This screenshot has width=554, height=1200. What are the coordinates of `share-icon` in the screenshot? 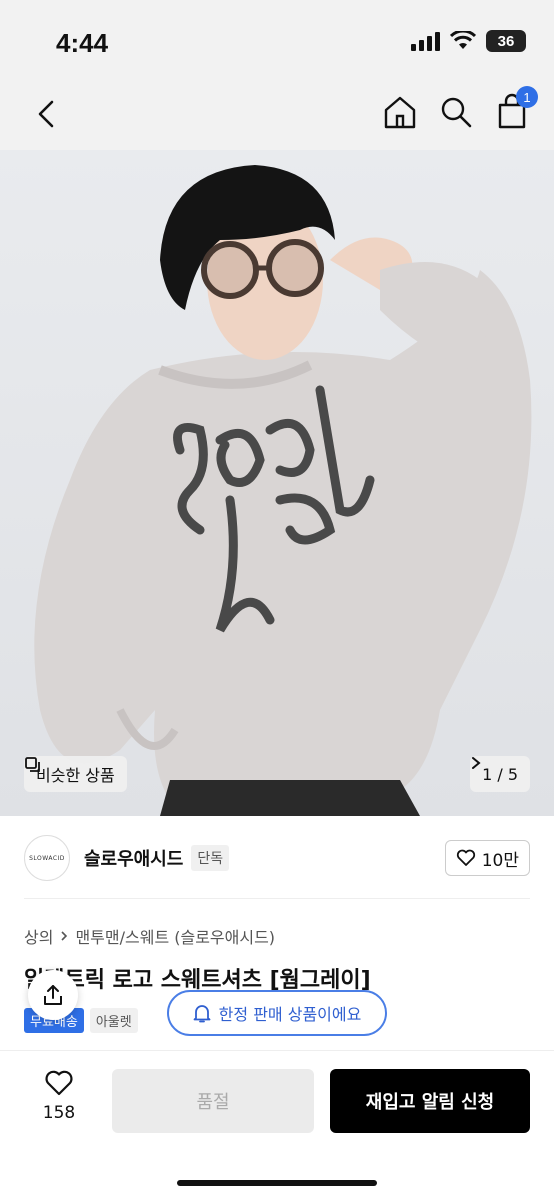 It's located at (53, 995).